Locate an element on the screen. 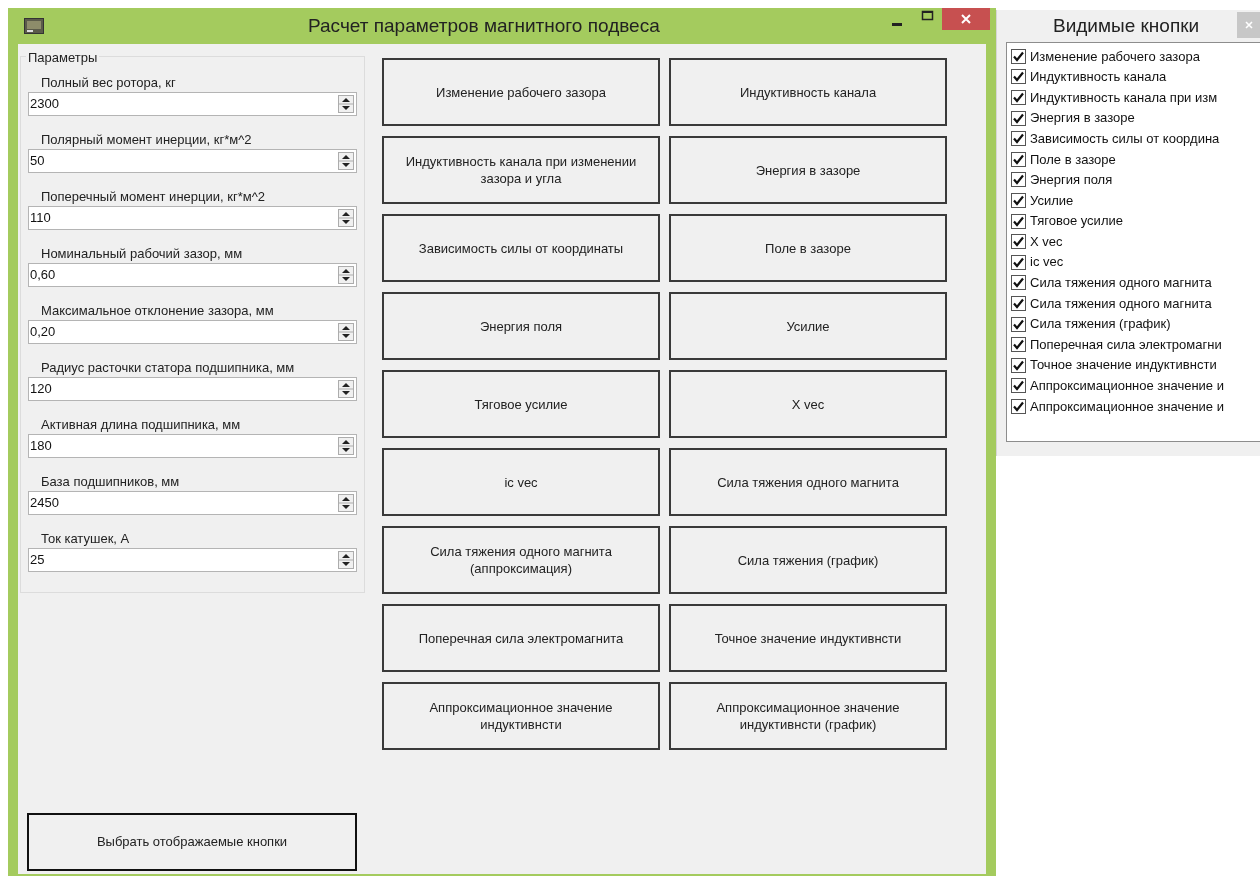 This screenshot has height=879, width=1260. checkbox-label: Точное значение индуктивнсти is located at coordinates (1123, 365).